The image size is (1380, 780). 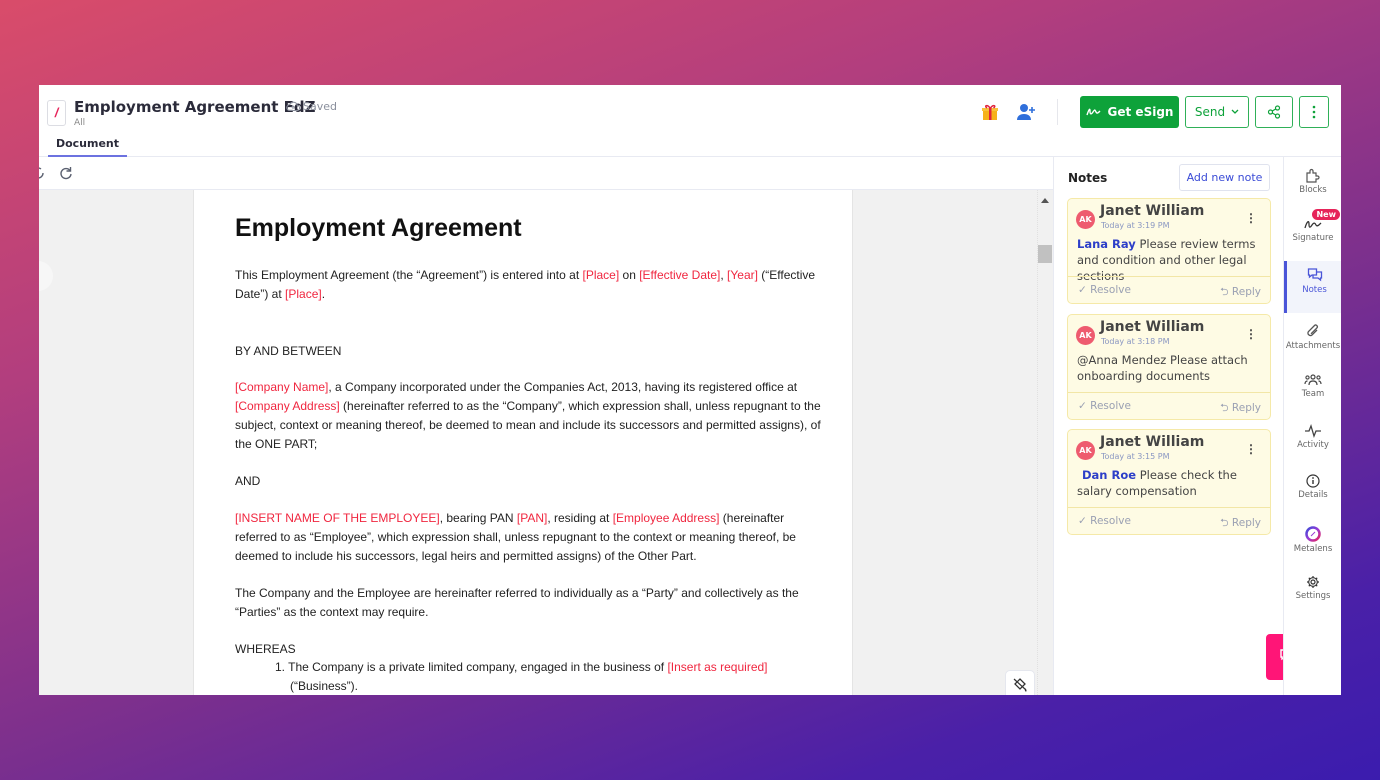 What do you see at coordinates (1026, 112) in the screenshot?
I see `add-user-icon` at bounding box center [1026, 112].